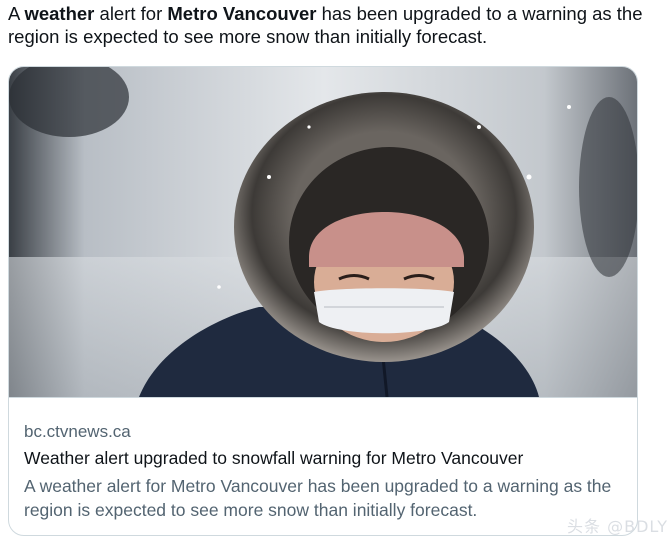 This screenshot has height=541, width=672. I want to click on tweet-keyword-weather: weather, so click(59, 13).